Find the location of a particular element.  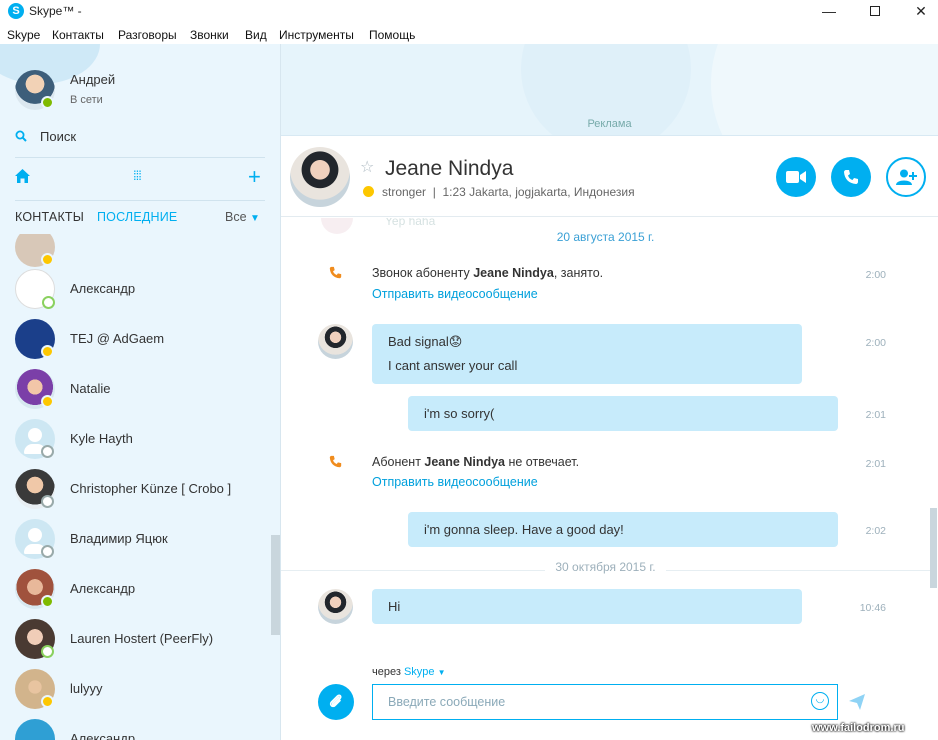

menu-view: Вид is located at coordinates (256, 35).